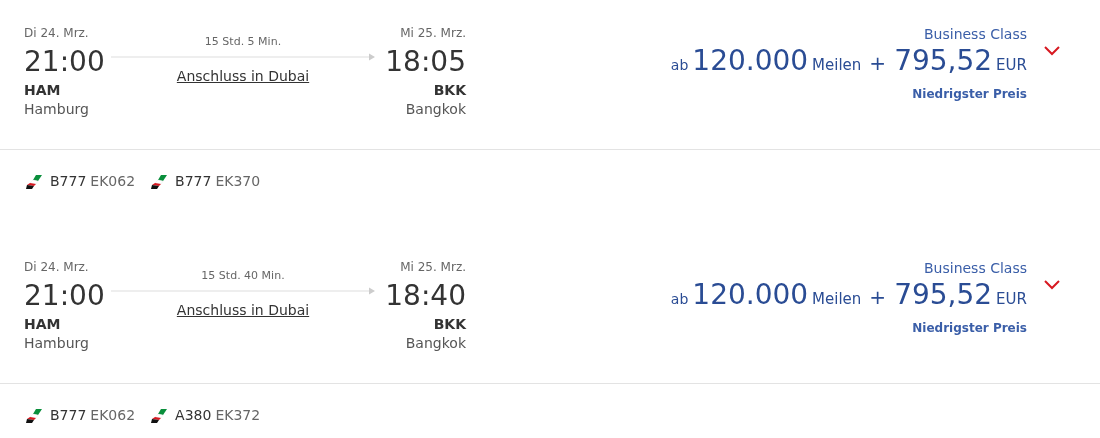 The height and width of the screenshot is (438, 1100). What do you see at coordinates (238, 415) in the screenshot?
I see `flight-number: EK372` at bounding box center [238, 415].